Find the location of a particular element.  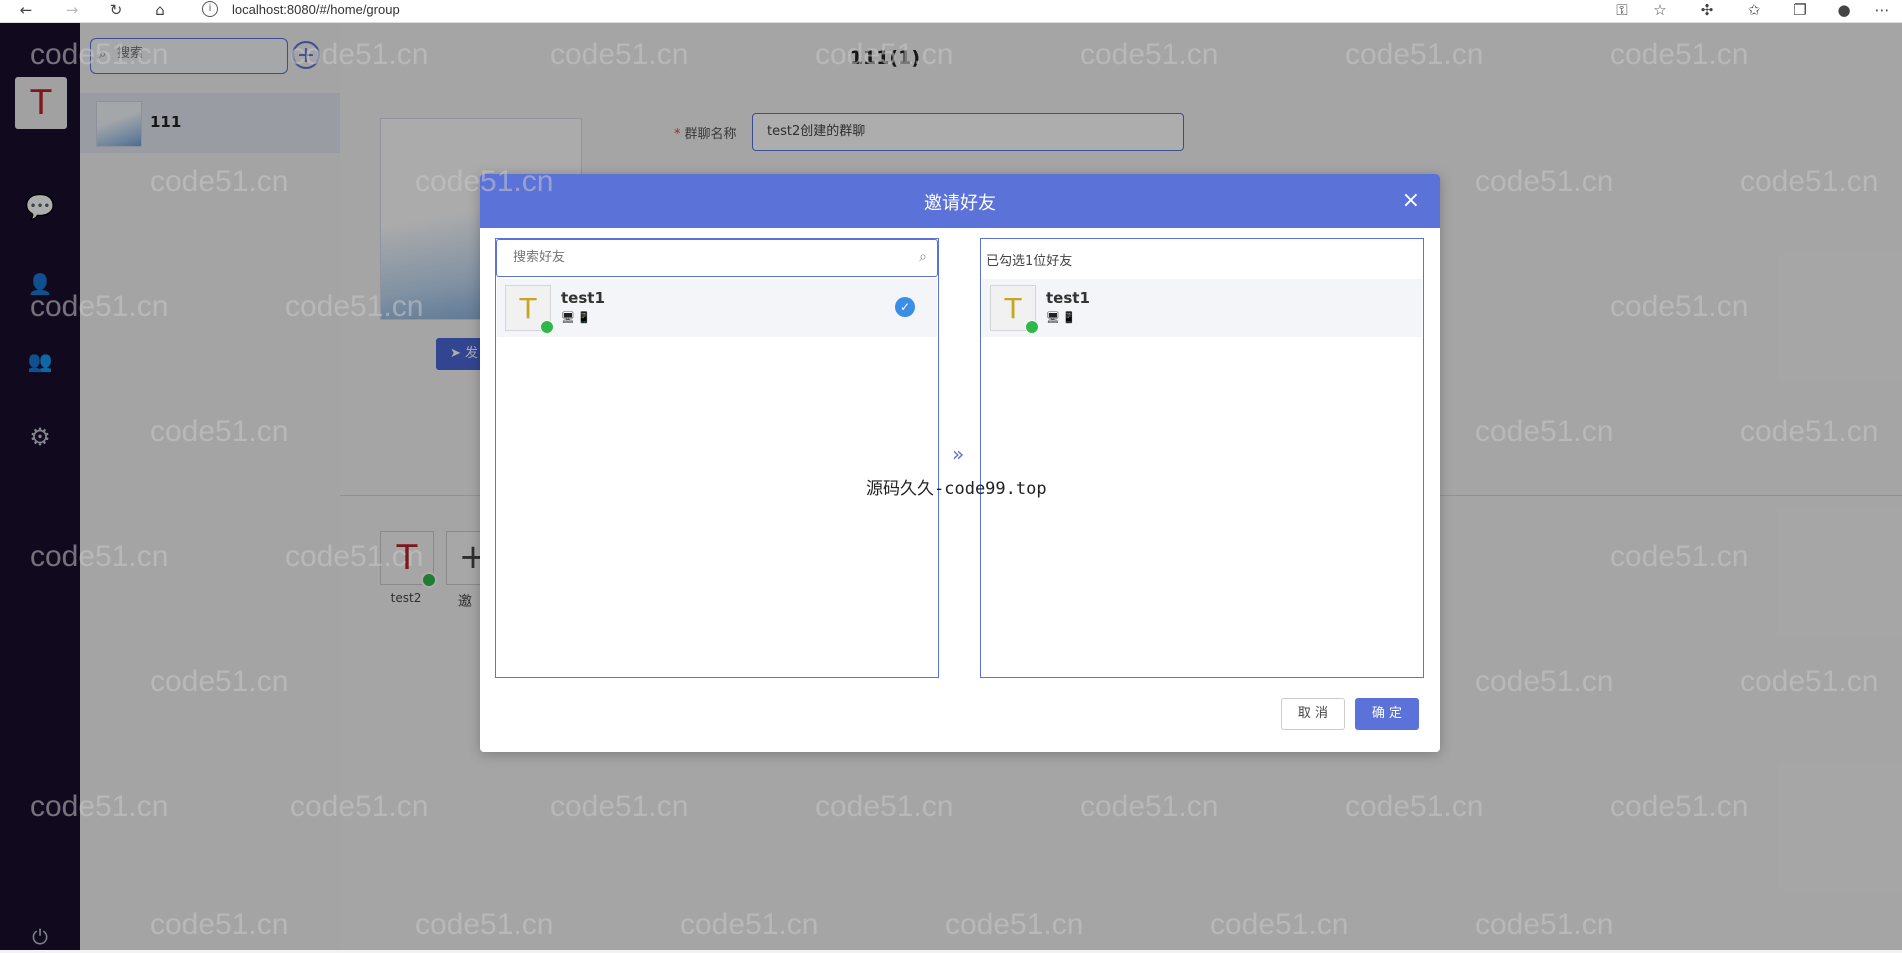

profile-icon: ● is located at coordinates (1844, 10).